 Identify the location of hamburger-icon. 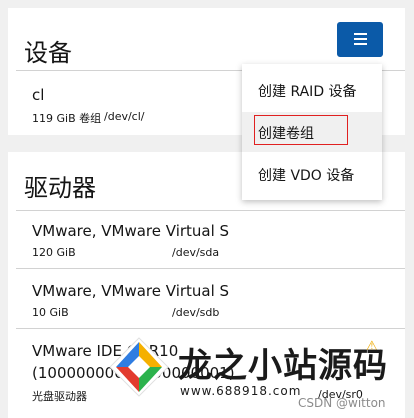
(360, 40).